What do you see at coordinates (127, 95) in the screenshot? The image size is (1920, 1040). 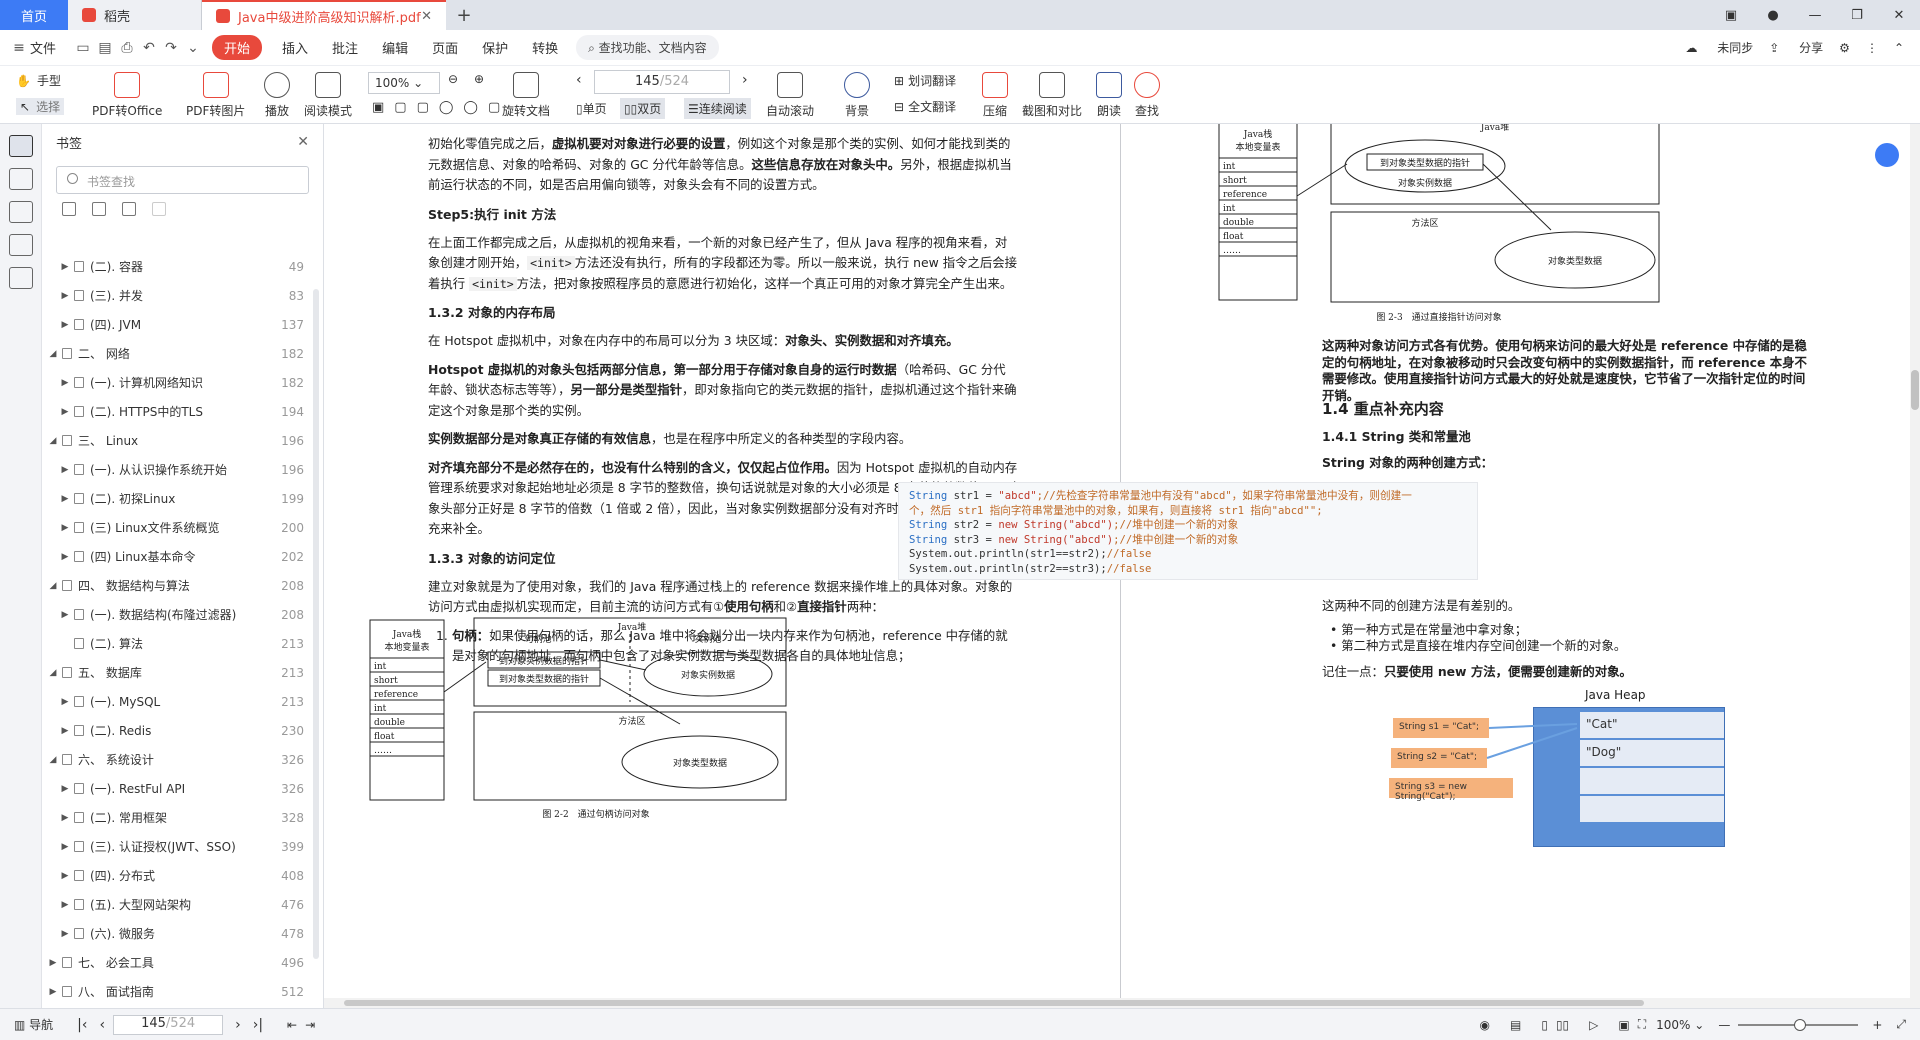 I see `pdf-to-office-button: PDF转Office` at bounding box center [127, 95].